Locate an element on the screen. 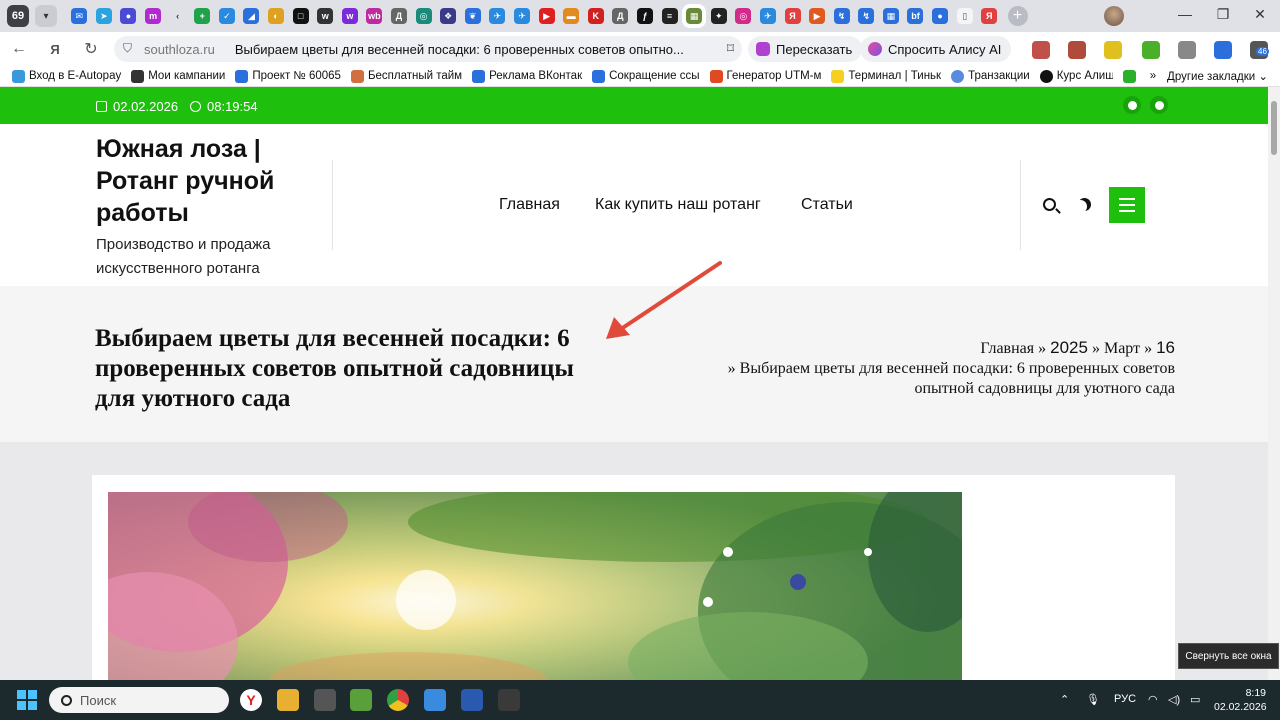  minimize-icon: — is located at coordinates (1185, 14).